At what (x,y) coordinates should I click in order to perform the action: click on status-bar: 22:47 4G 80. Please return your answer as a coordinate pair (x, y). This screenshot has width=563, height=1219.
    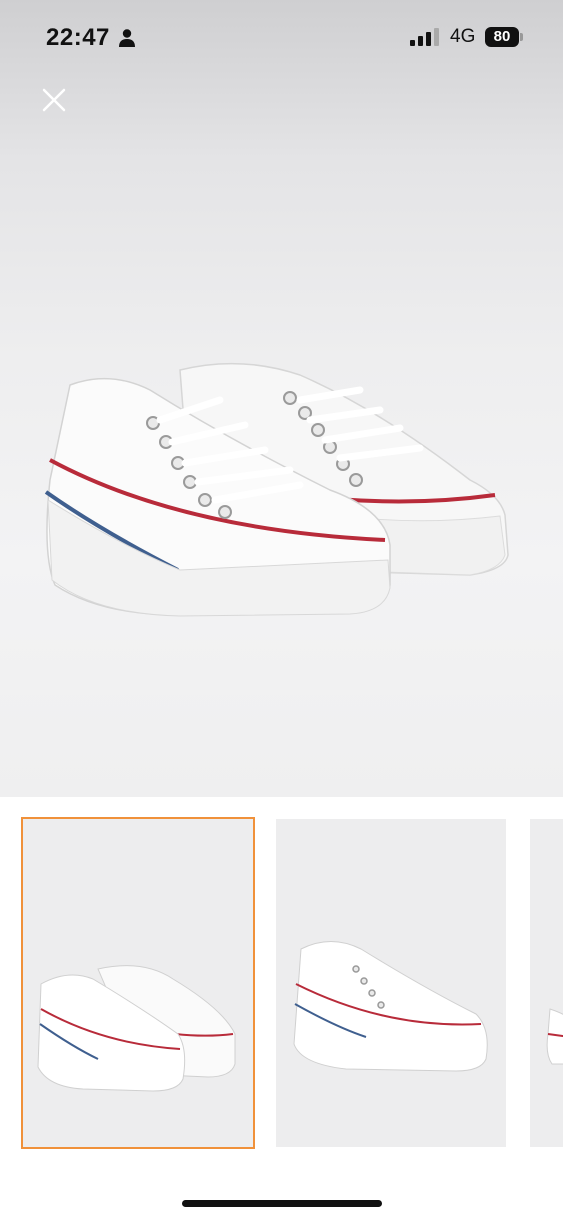
    Looking at the image, I should click on (281, 38).